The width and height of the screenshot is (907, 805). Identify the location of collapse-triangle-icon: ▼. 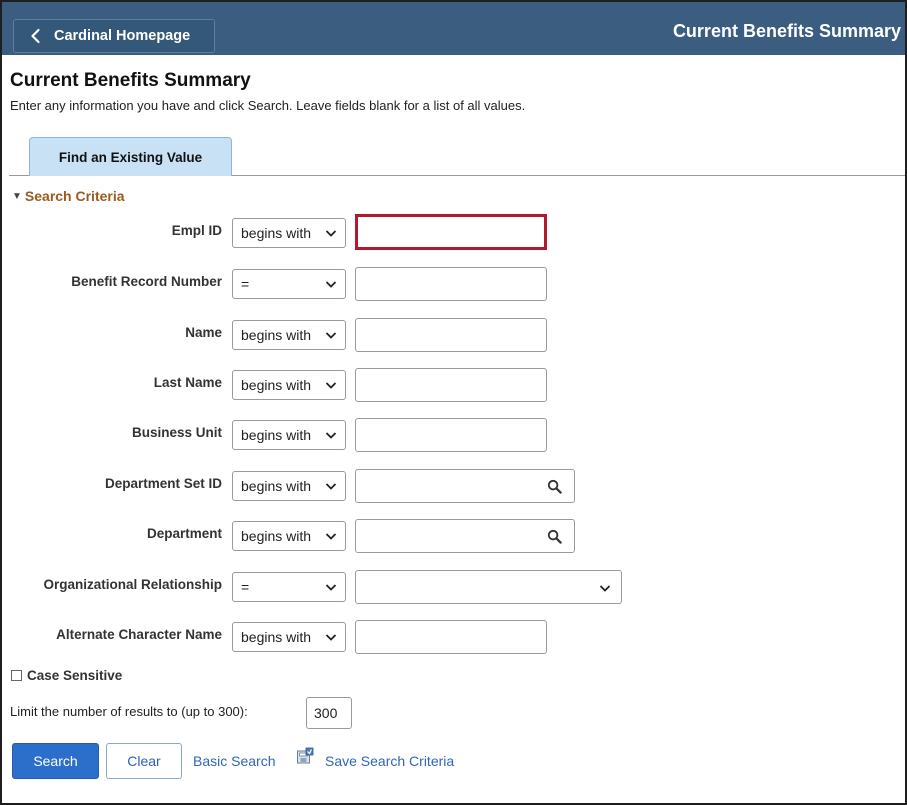
(17, 196).